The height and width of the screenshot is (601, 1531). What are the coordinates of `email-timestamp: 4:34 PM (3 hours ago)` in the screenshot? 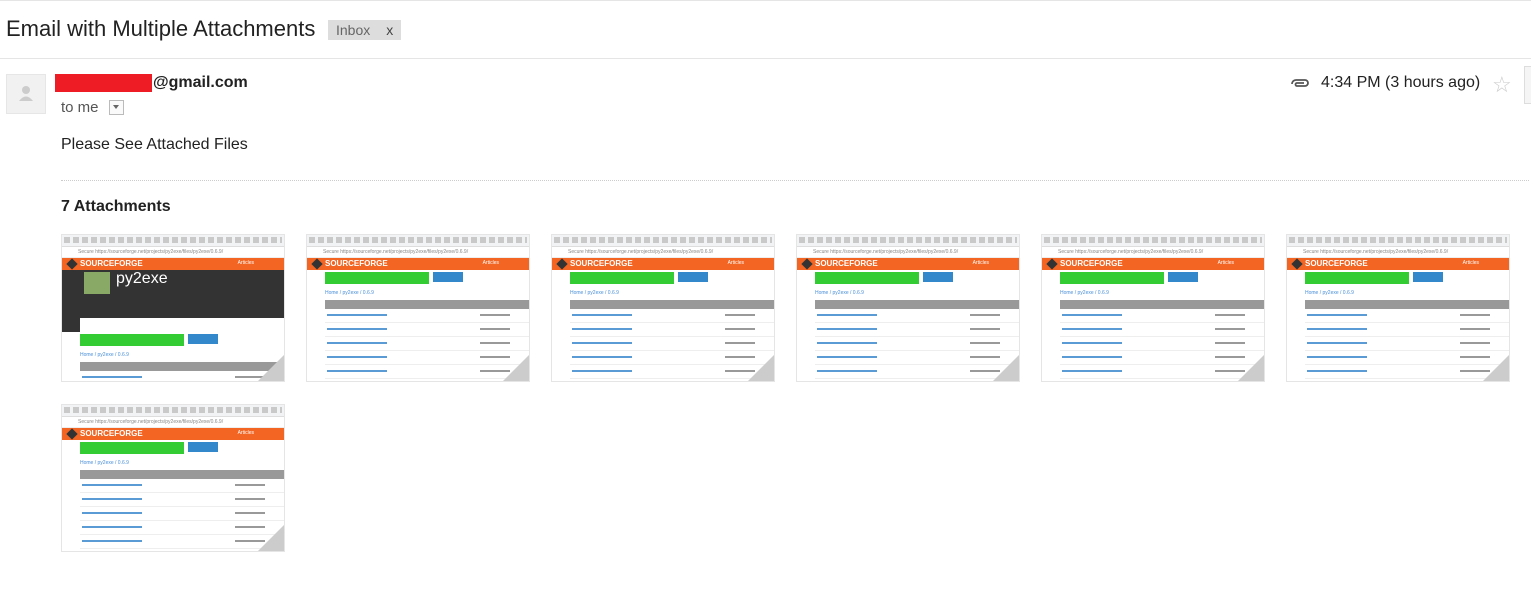 It's located at (1401, 82).